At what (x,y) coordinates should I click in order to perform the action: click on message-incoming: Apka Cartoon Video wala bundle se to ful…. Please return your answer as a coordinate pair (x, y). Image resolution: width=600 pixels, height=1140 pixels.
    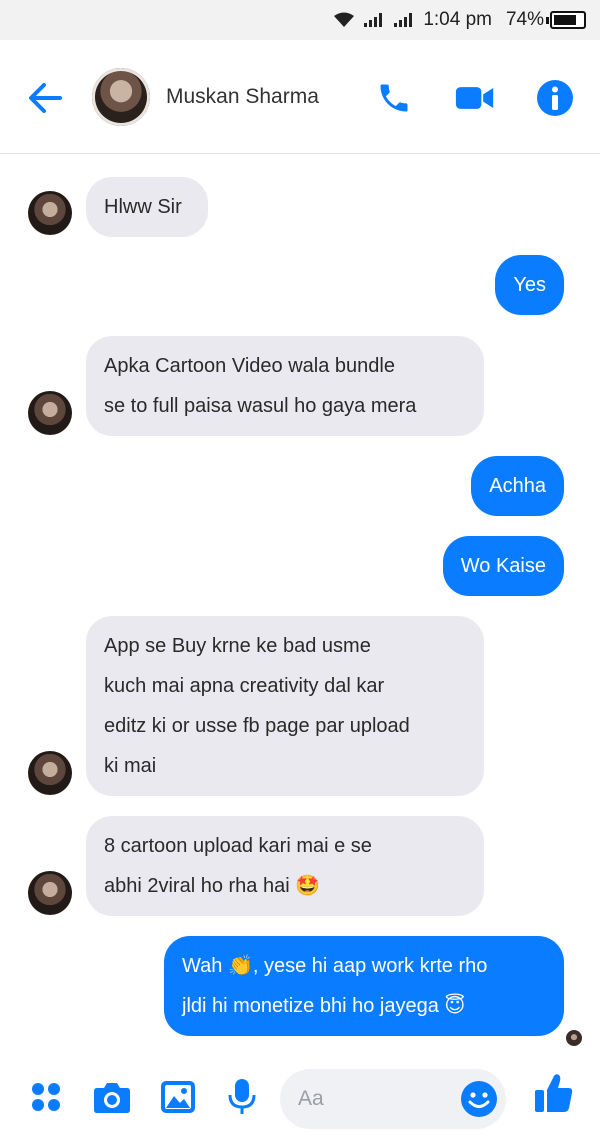
    Looking at the image, I should click on (285, 386).